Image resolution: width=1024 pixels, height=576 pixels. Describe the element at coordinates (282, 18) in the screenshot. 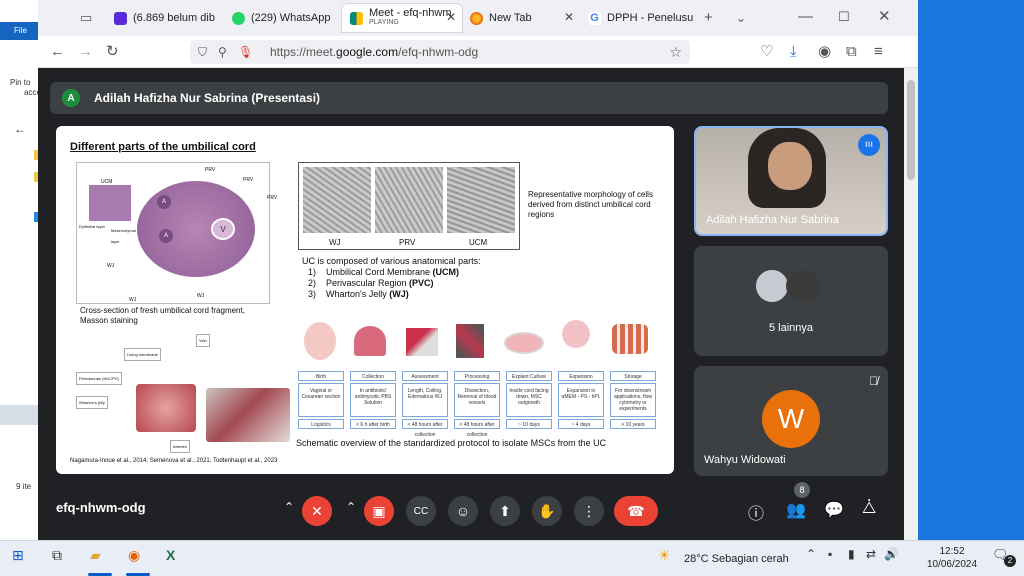

I see `tab-whatsapp: (229) WhatsApp` at that location.